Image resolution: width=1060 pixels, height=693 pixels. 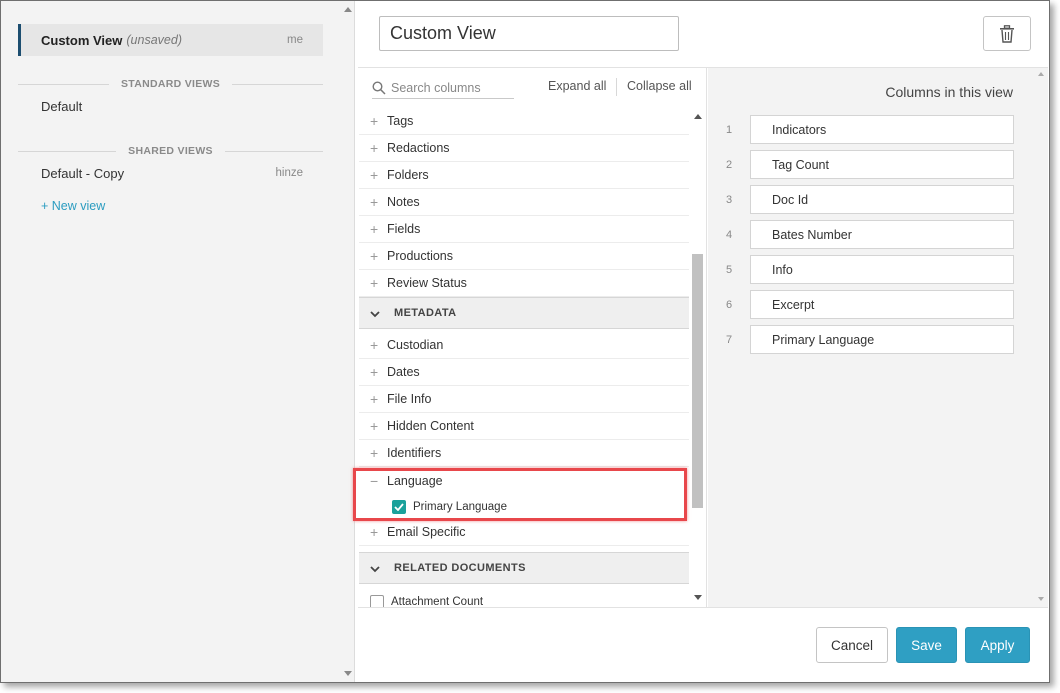 I want to click on column-entry: 4 Bates Number, so click(x=863, y=234).